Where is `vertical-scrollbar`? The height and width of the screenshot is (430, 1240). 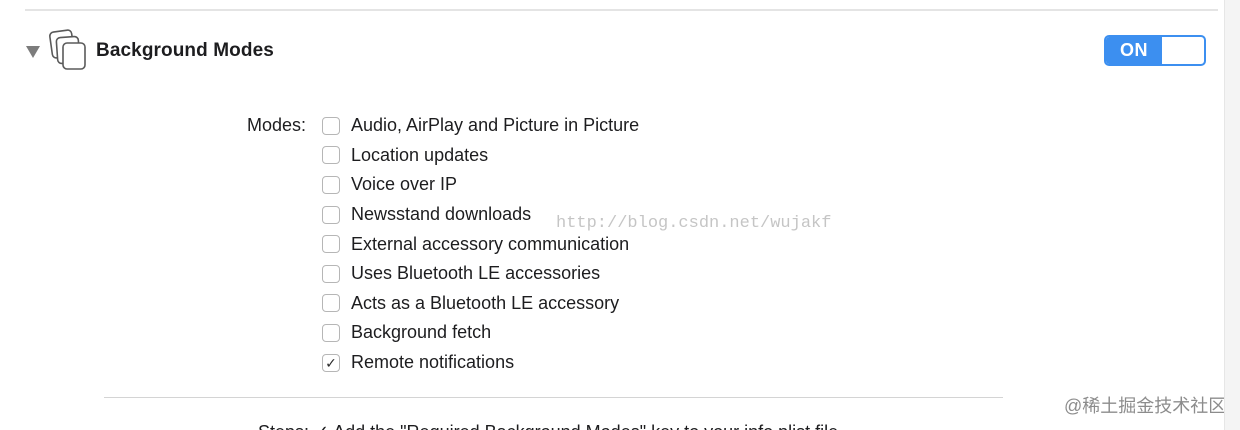
vertical-scrollbar is located at coordinates (1232, 215).